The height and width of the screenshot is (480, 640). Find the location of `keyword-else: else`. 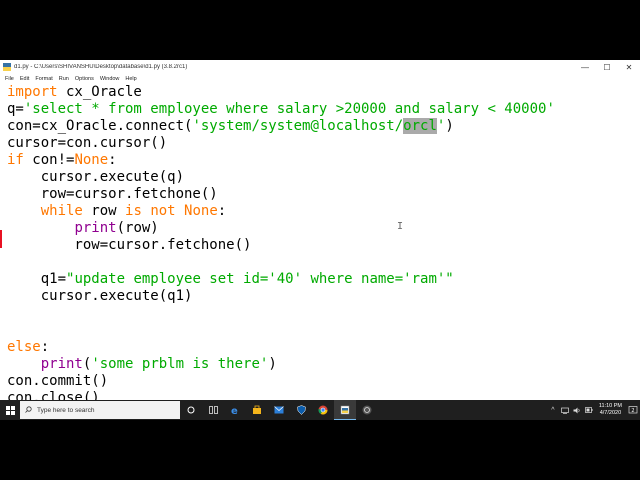

keyword-else: else is located at coordinates (24, 347).